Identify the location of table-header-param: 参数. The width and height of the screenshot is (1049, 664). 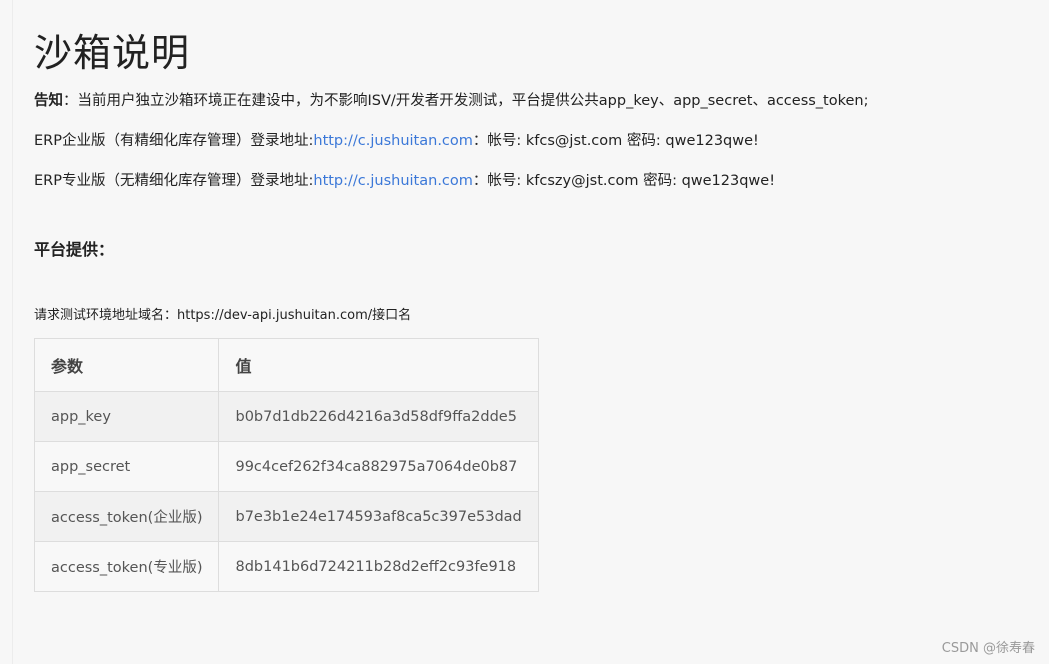
(126, 365).